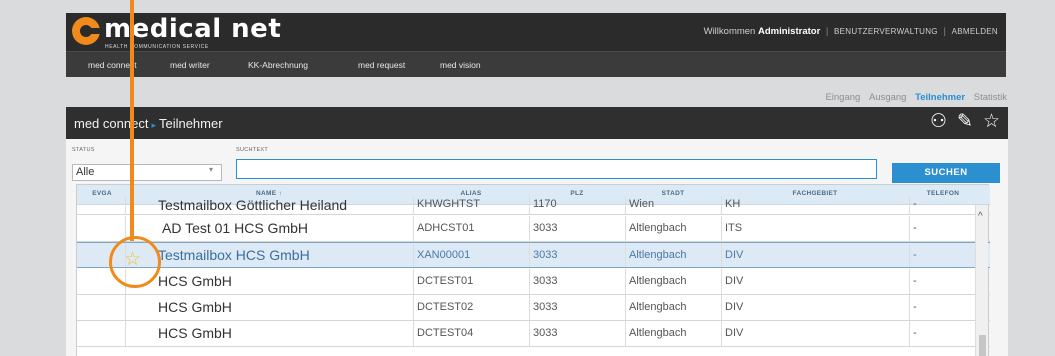 The height and width of the screenshot is (356, 1055). I want to click on cell-alias: DCTEST01, so click(471, 281).